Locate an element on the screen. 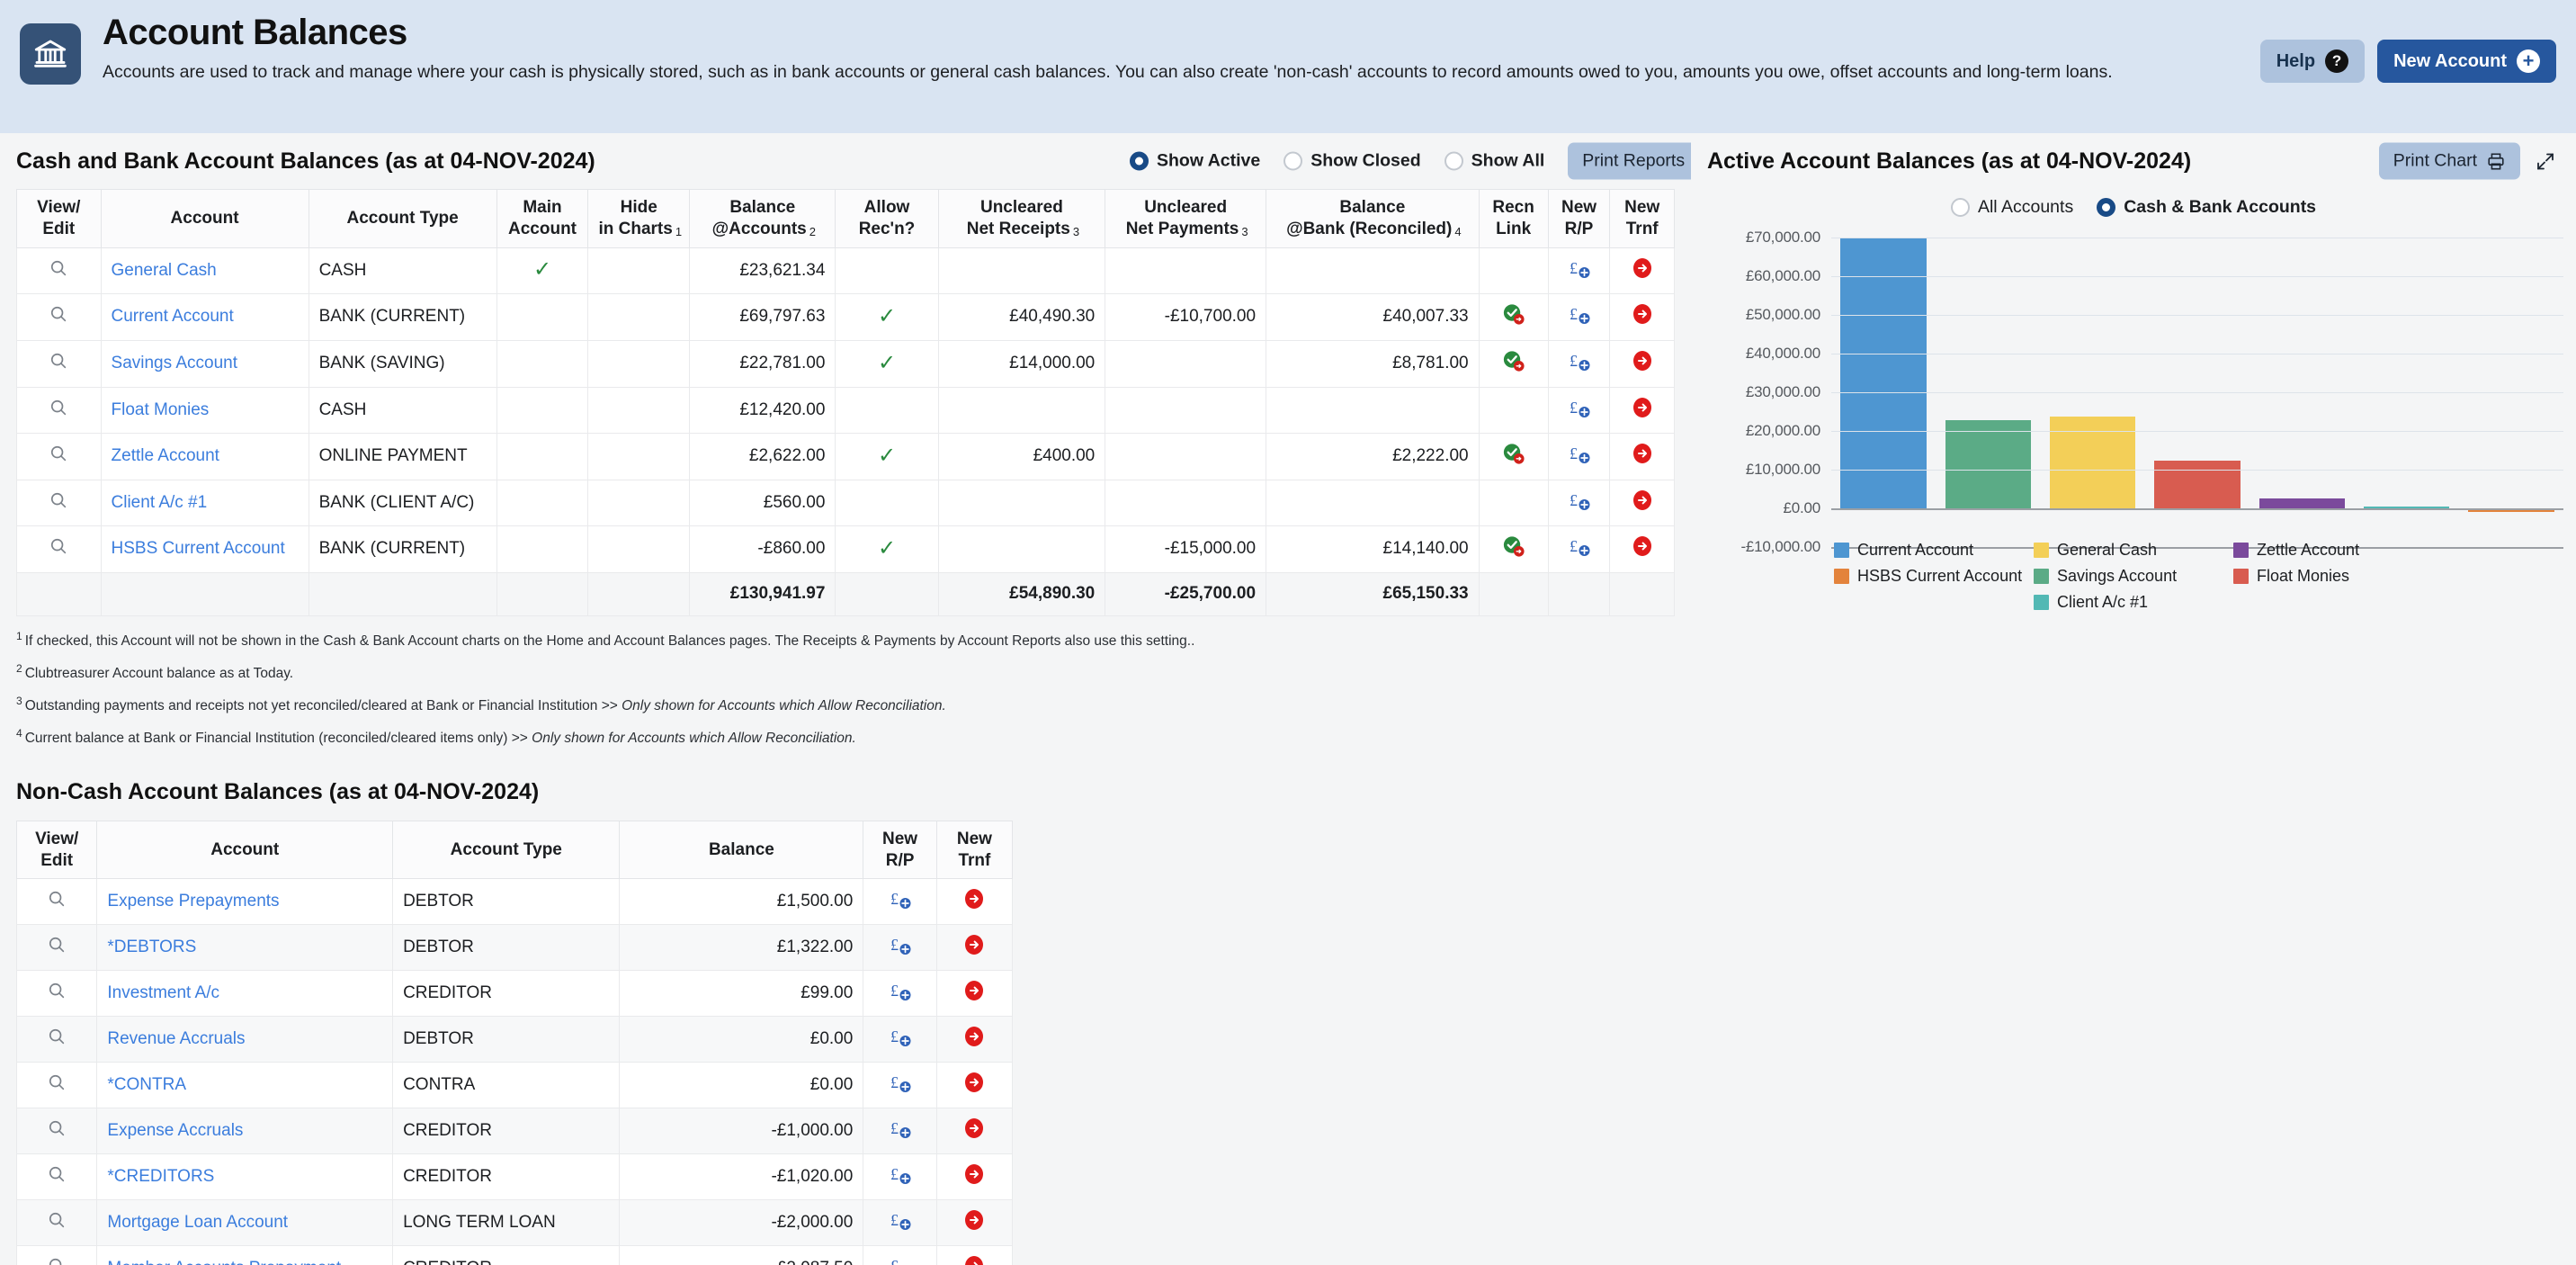 This screenshot has width=2576, height=1265. account-link: Expense Accruals is located at coordinates (175, 1131).